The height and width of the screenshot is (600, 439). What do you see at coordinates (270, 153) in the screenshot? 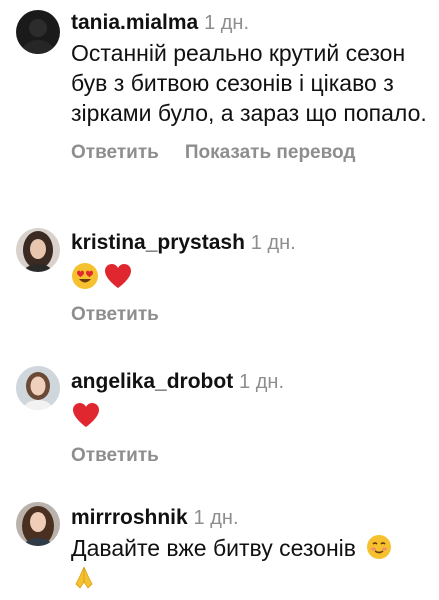
I see `show-translation-button: Показать перевод` at bounding box center [270, 153].